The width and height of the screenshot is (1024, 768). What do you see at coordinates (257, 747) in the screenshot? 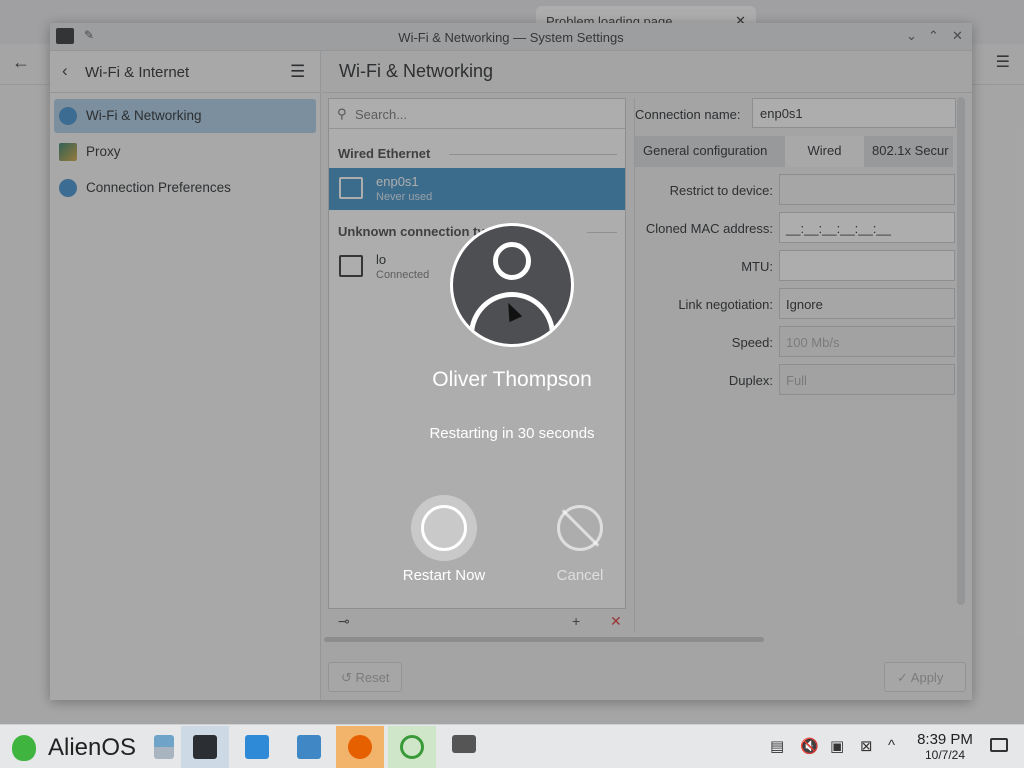
I see `software-center-taskbar-icon` at bounding box center [257, 747].